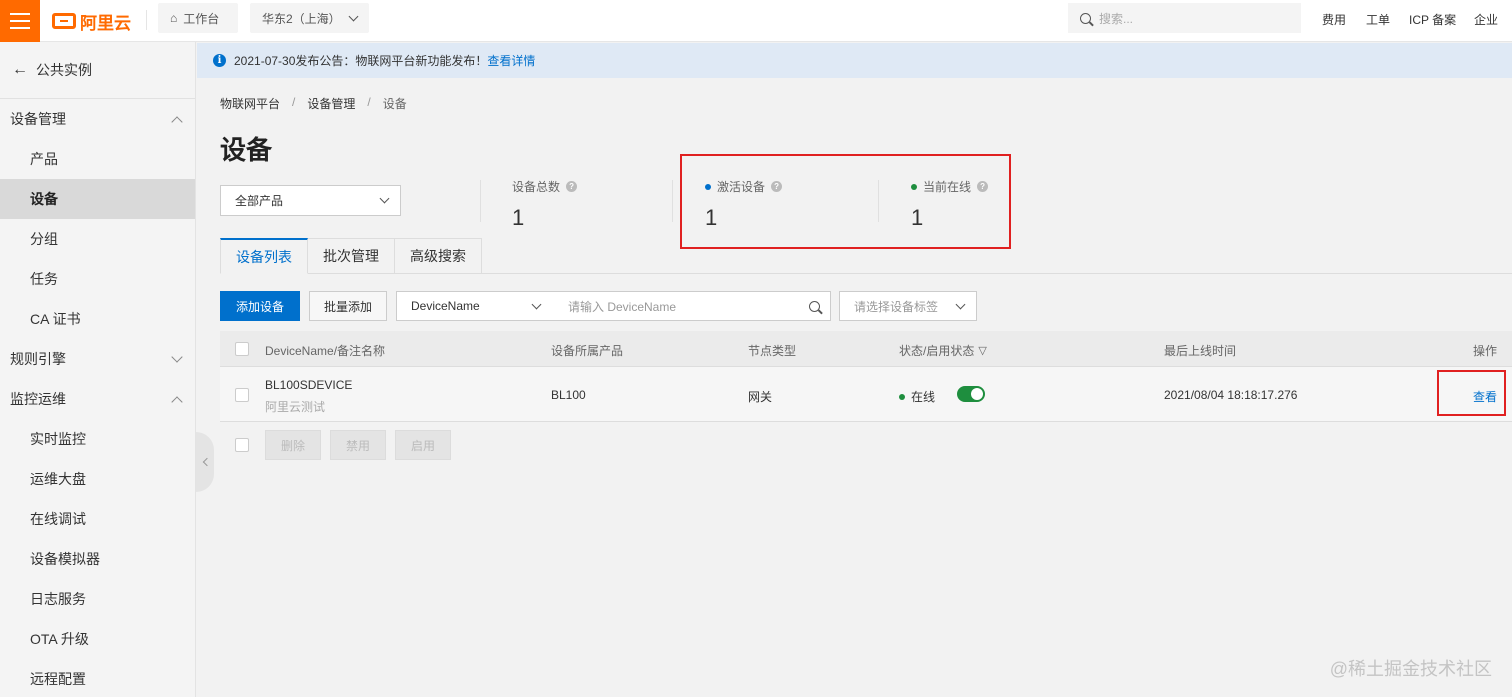 Image resolution: width=1512 pixels, height=697 pixels. I want to click on logo-text: 阿里云, so click(105, 23).